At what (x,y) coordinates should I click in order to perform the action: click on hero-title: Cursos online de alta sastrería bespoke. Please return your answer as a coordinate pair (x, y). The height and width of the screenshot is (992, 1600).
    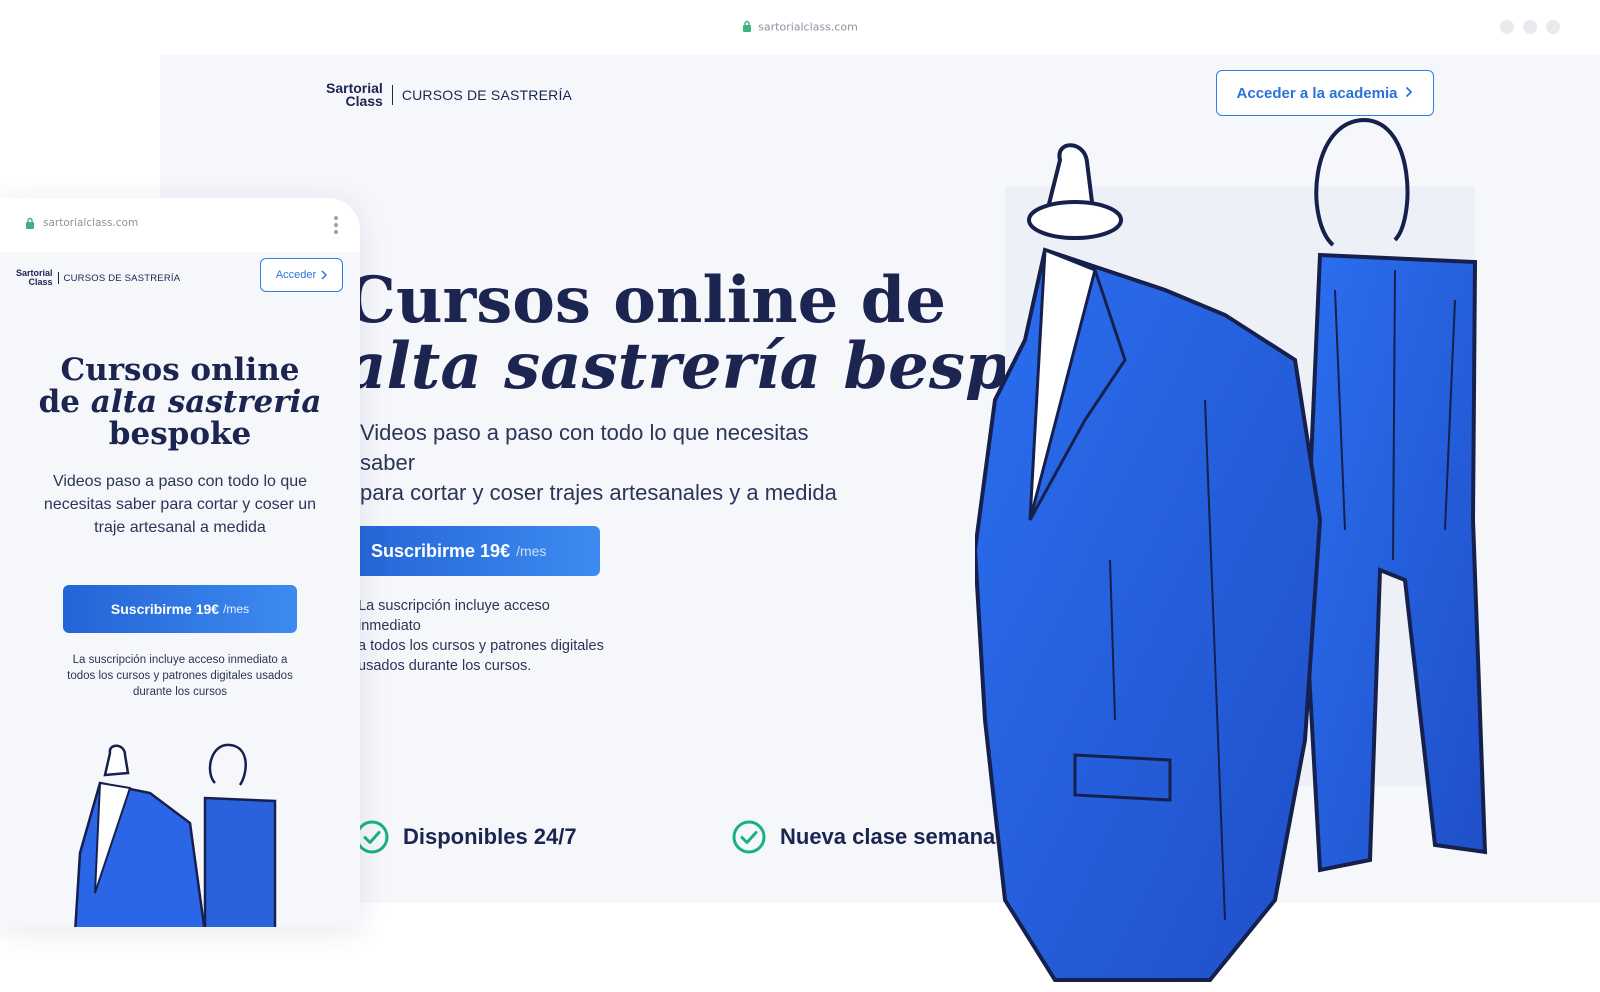
    Looking at the image, I should click on (675, 334).